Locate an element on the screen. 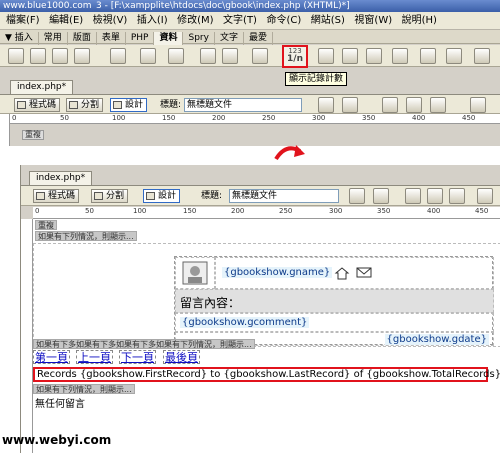 This screenshot has height=453, width=500. tab-common: 常用 is located at coordinates (53, 38).